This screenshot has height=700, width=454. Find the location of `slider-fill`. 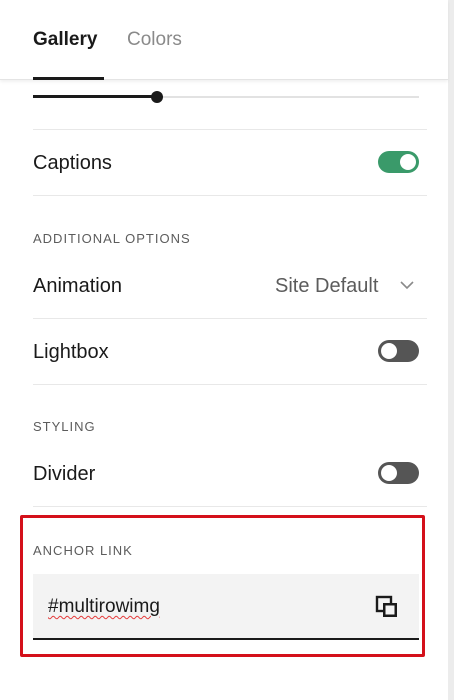

slider-fill is located at coordinates (95, 96).